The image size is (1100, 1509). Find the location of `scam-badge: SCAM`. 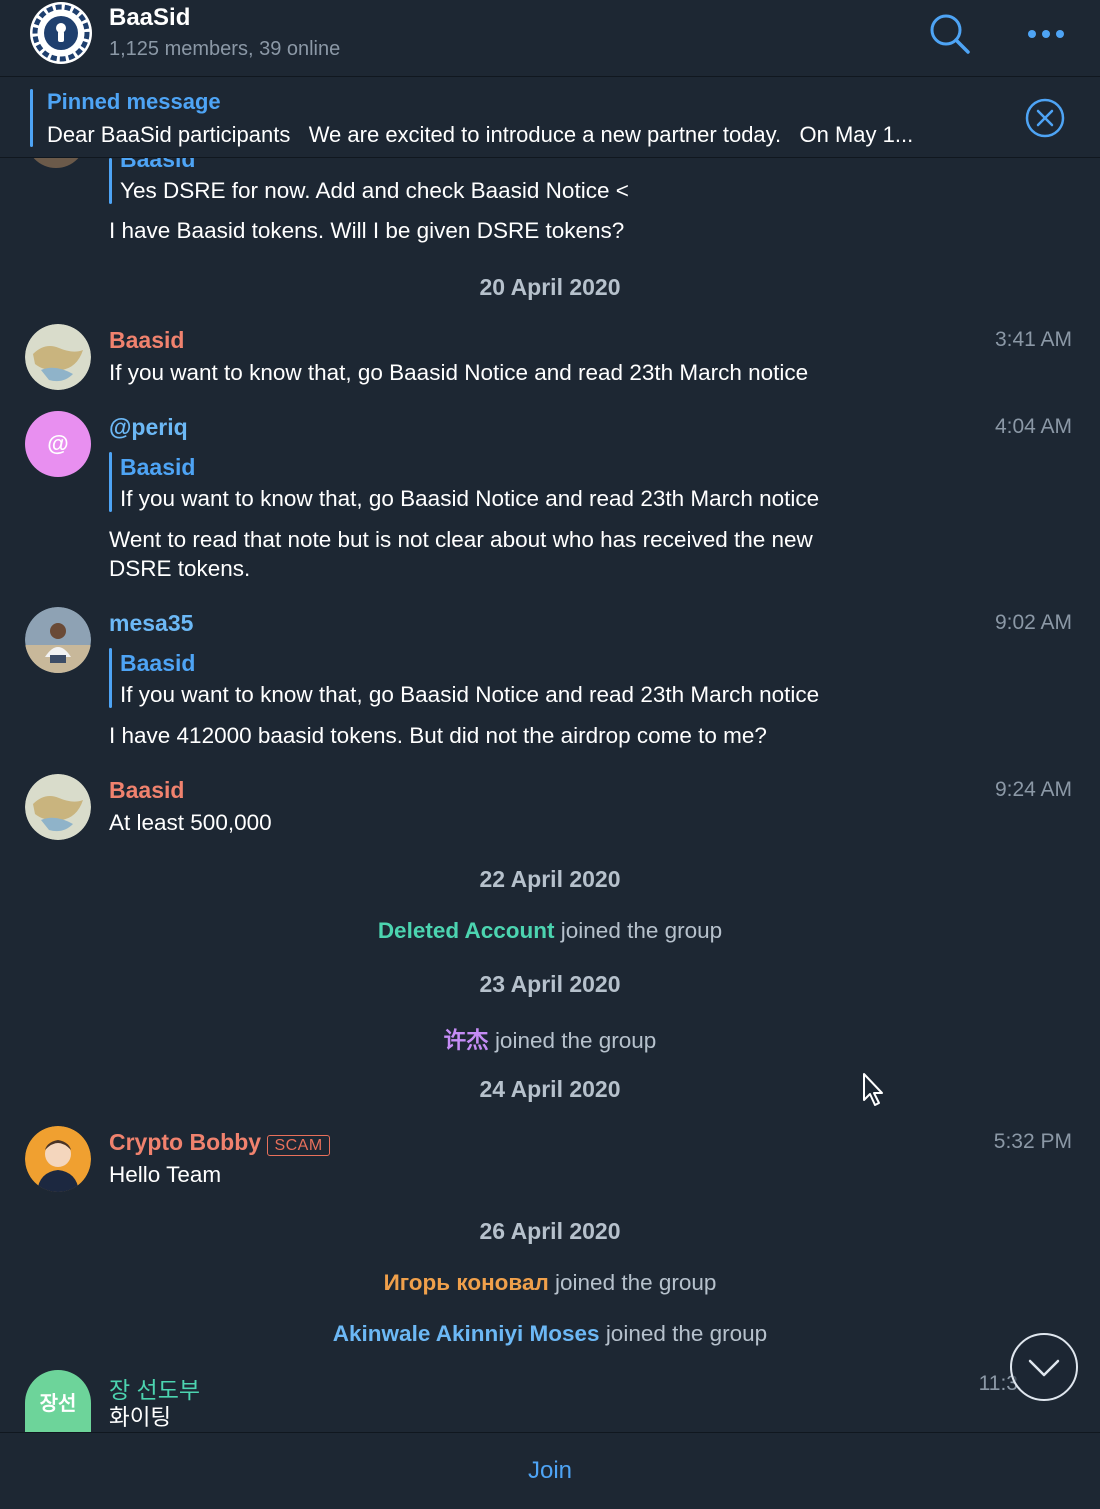

scam-badge: SCAM is located at coordinates (298, 1145).